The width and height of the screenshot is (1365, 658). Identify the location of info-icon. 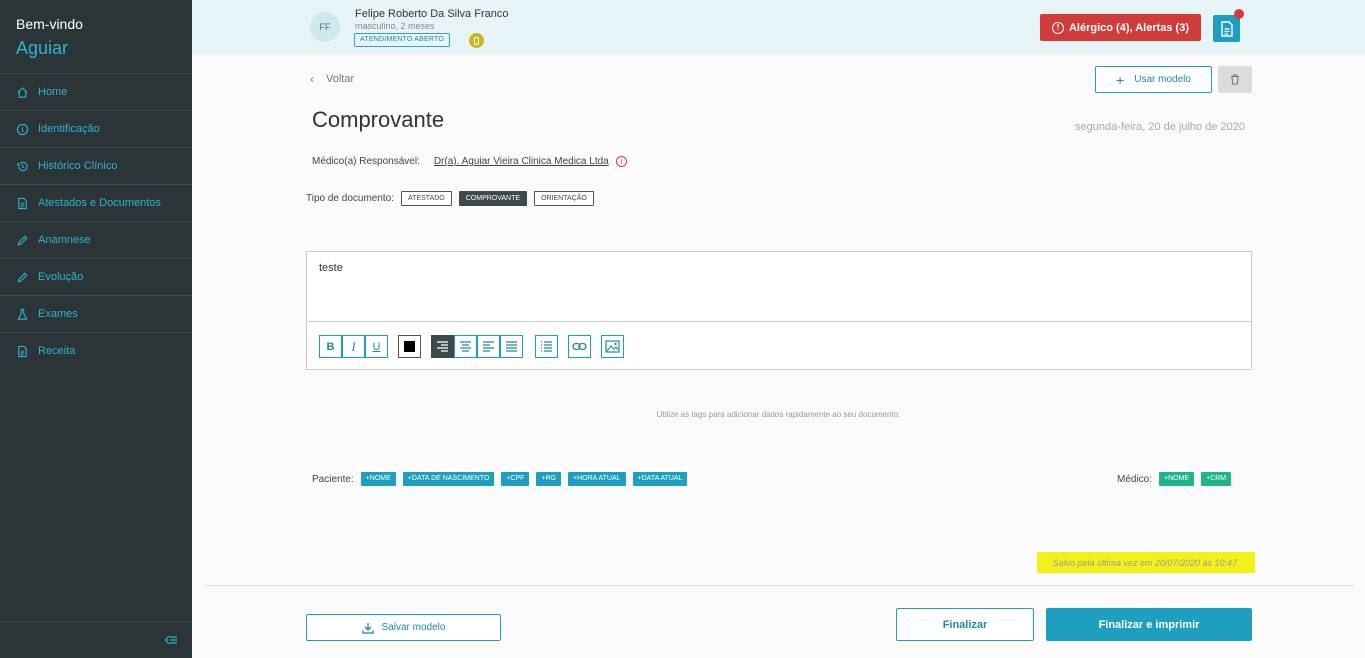
(22, 129).